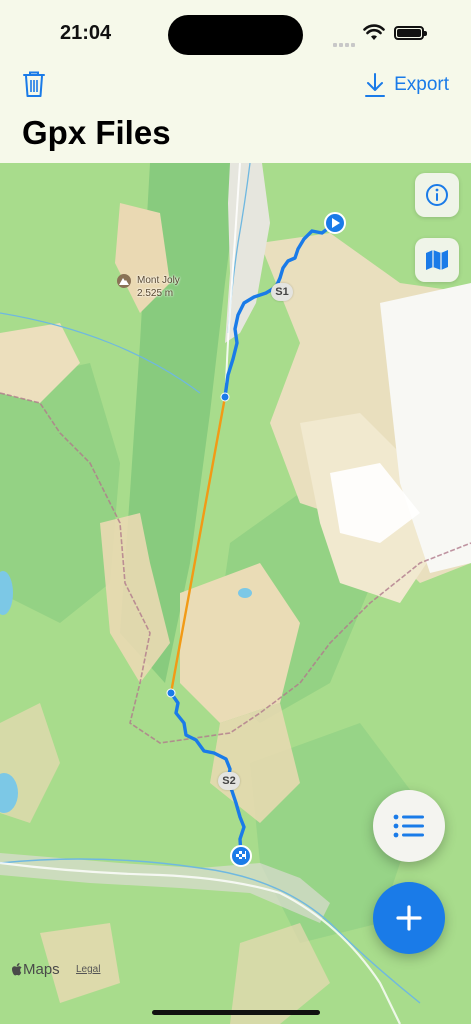 This screenshot has height=1024, width=471. Describe the element at coordinates (229, 781) in the screenshot. I see `segment-label-s2: S2` at that location.